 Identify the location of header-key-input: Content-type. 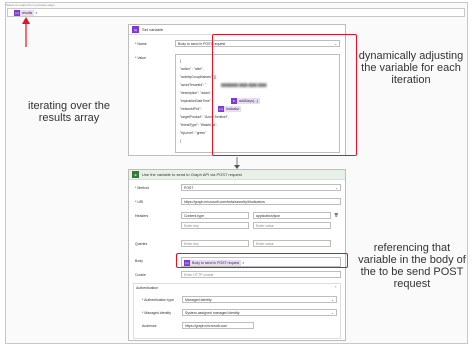
(215, 215).